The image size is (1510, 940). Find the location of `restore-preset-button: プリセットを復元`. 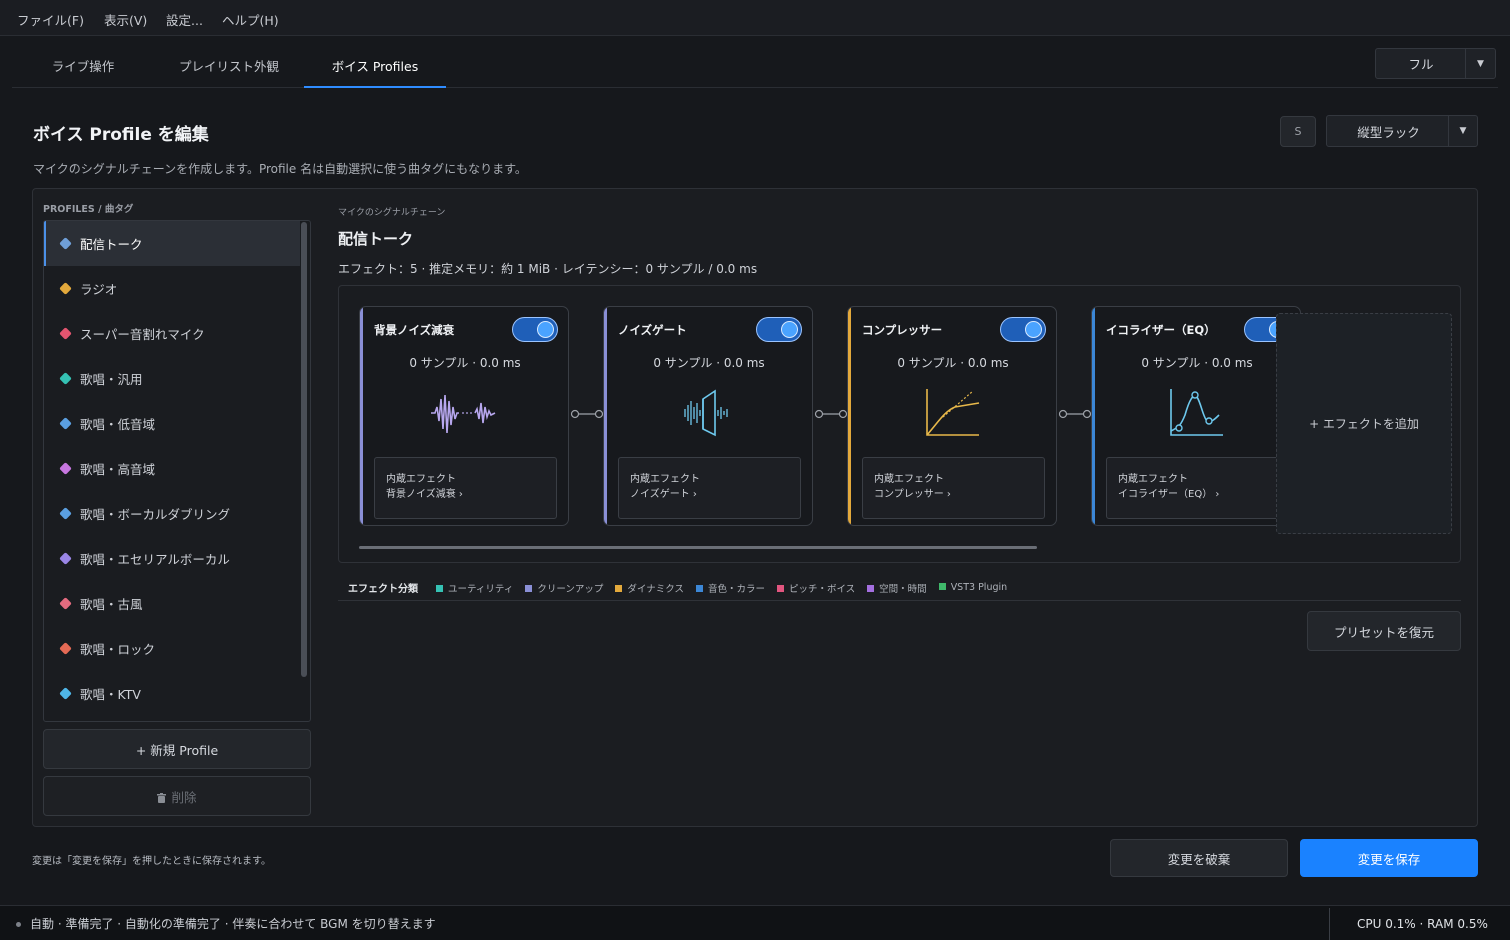

restore-preset-button: プリセットを復元 is located at coordinates (1384, 631).